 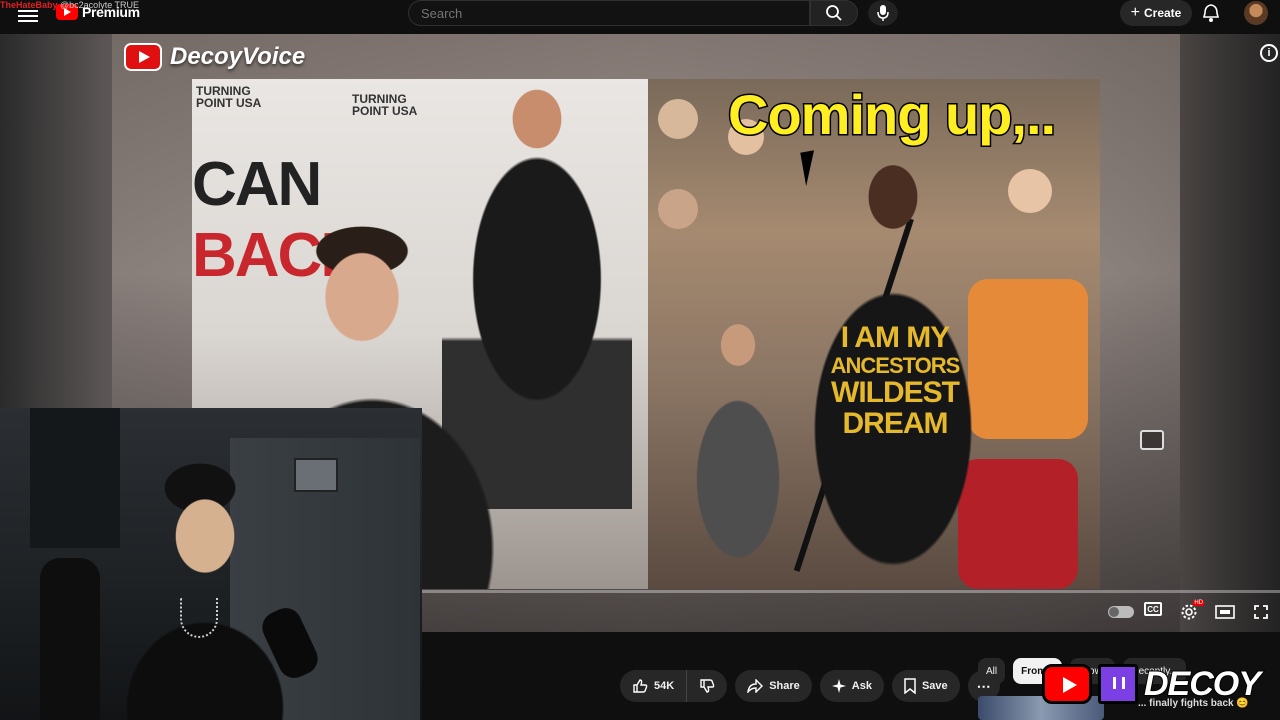 I want to click on brand-text: DECOY, so click(x=1202, y=684).